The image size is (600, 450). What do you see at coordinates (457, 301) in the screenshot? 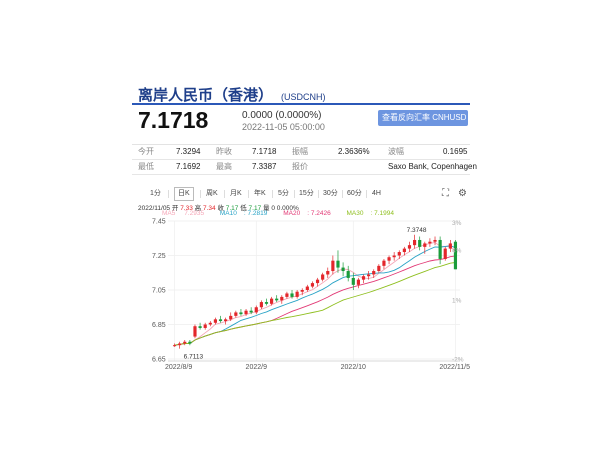
I see `pct-tick-label: 1%` at bounding box center [457, 301].